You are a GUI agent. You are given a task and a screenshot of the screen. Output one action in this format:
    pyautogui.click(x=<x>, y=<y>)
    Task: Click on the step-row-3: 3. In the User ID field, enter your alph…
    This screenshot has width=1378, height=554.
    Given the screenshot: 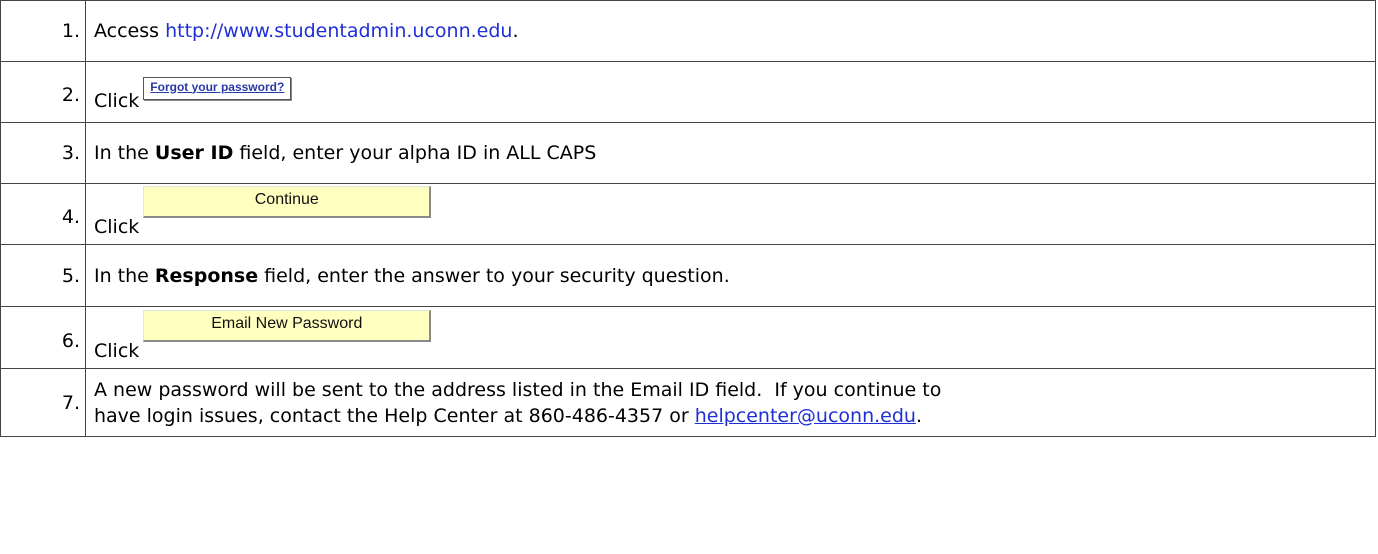 What is the action you would take?
    pyautogui.click(x=688, y=153)
    